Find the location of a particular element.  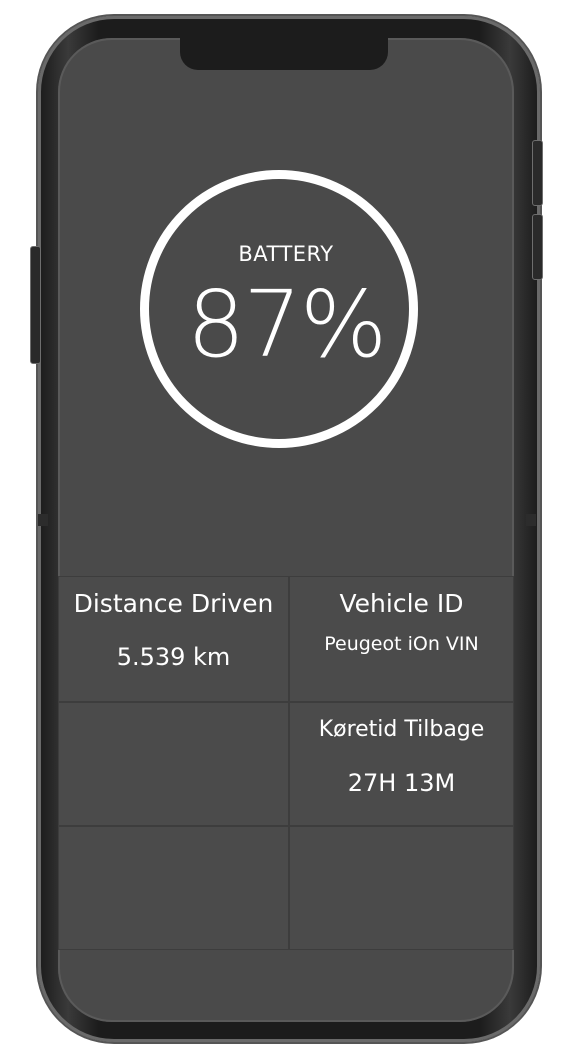

side-button-lower is located at coordinates (537, 247).